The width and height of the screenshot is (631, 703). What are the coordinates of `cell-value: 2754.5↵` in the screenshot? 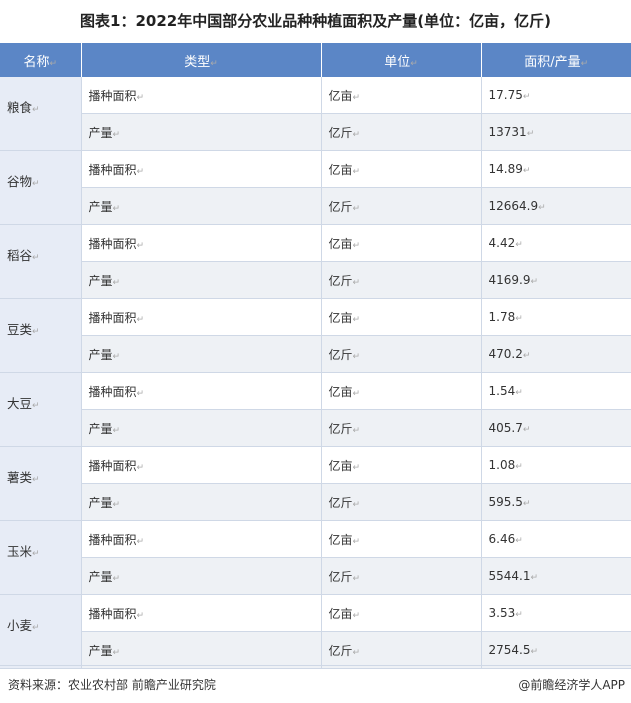 It's located at (556, 650).